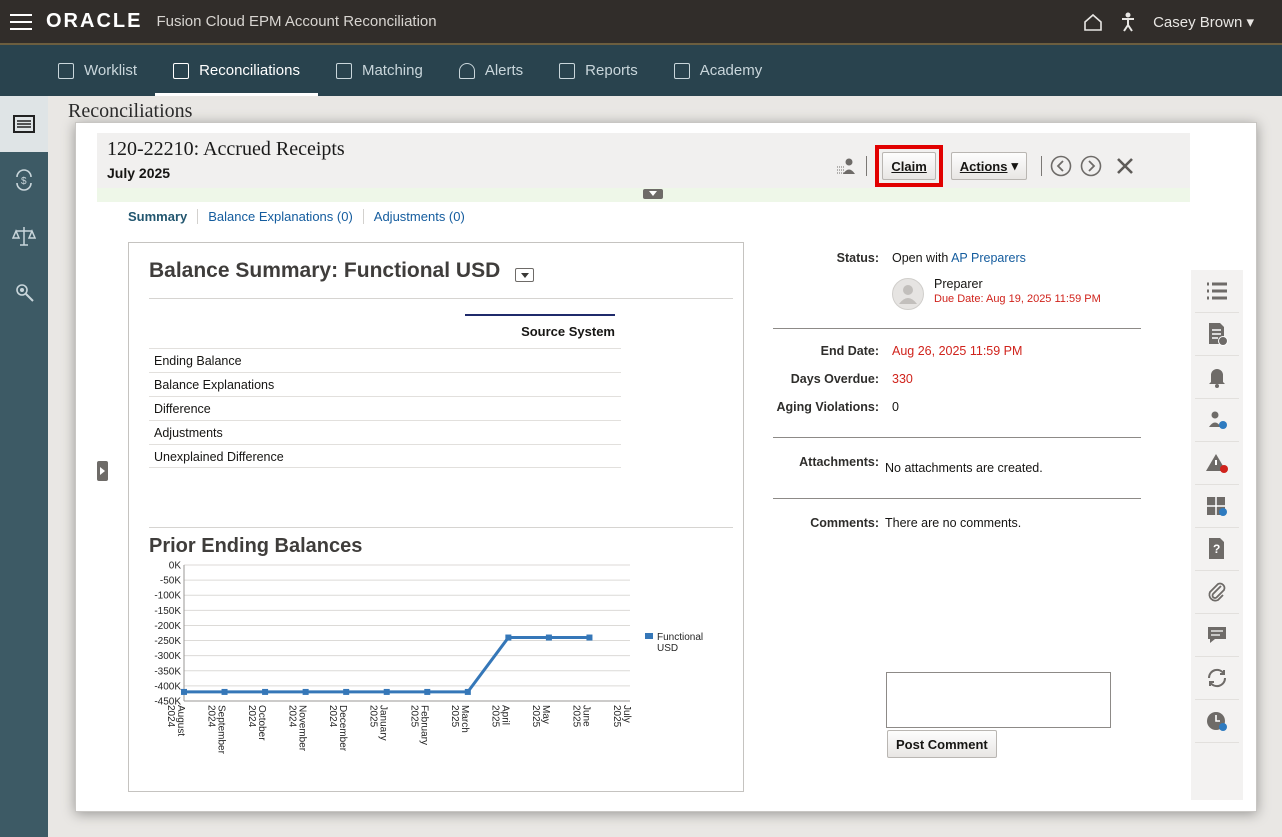  Describe the element at coordinates (958, 284) in the screenshot. I see `preparer-role: Preparer` at that location.